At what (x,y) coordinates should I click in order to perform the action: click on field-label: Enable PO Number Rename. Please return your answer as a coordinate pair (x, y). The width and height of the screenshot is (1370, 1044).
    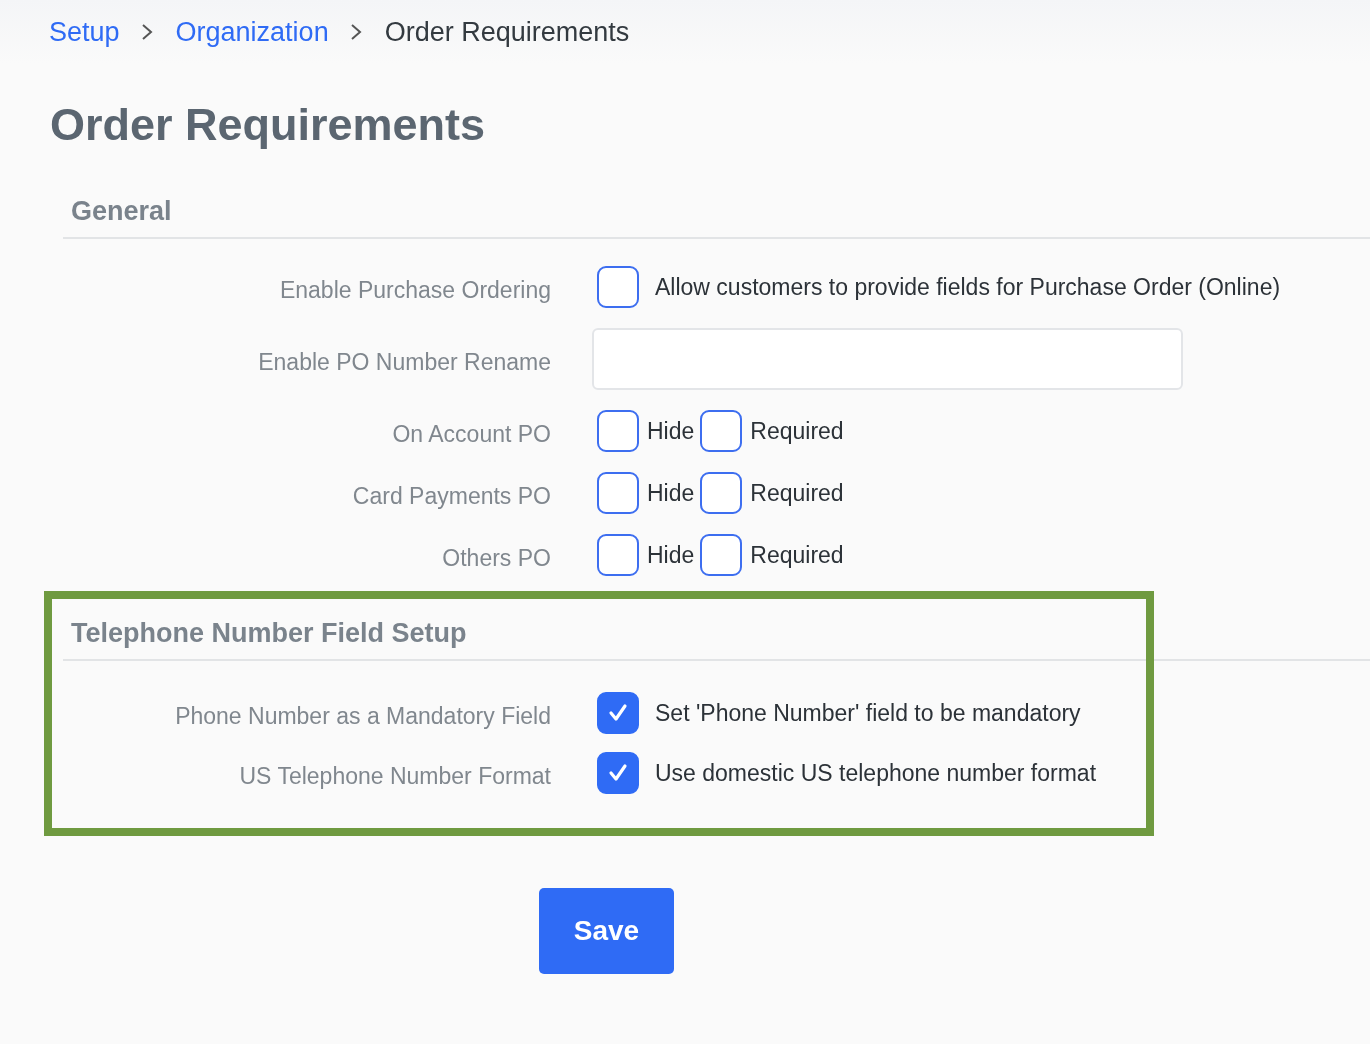
    Looking at the image, I should click on (404, 361).